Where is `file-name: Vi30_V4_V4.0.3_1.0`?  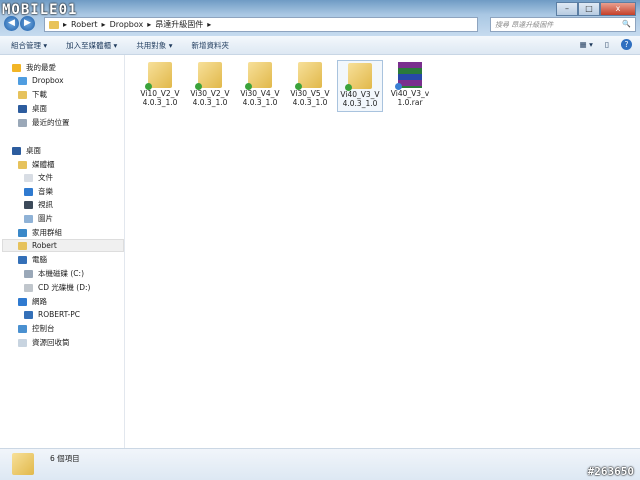 file-name: Vi30_V4_V4.0.3_1.0 is located at coordinates (260, 98).